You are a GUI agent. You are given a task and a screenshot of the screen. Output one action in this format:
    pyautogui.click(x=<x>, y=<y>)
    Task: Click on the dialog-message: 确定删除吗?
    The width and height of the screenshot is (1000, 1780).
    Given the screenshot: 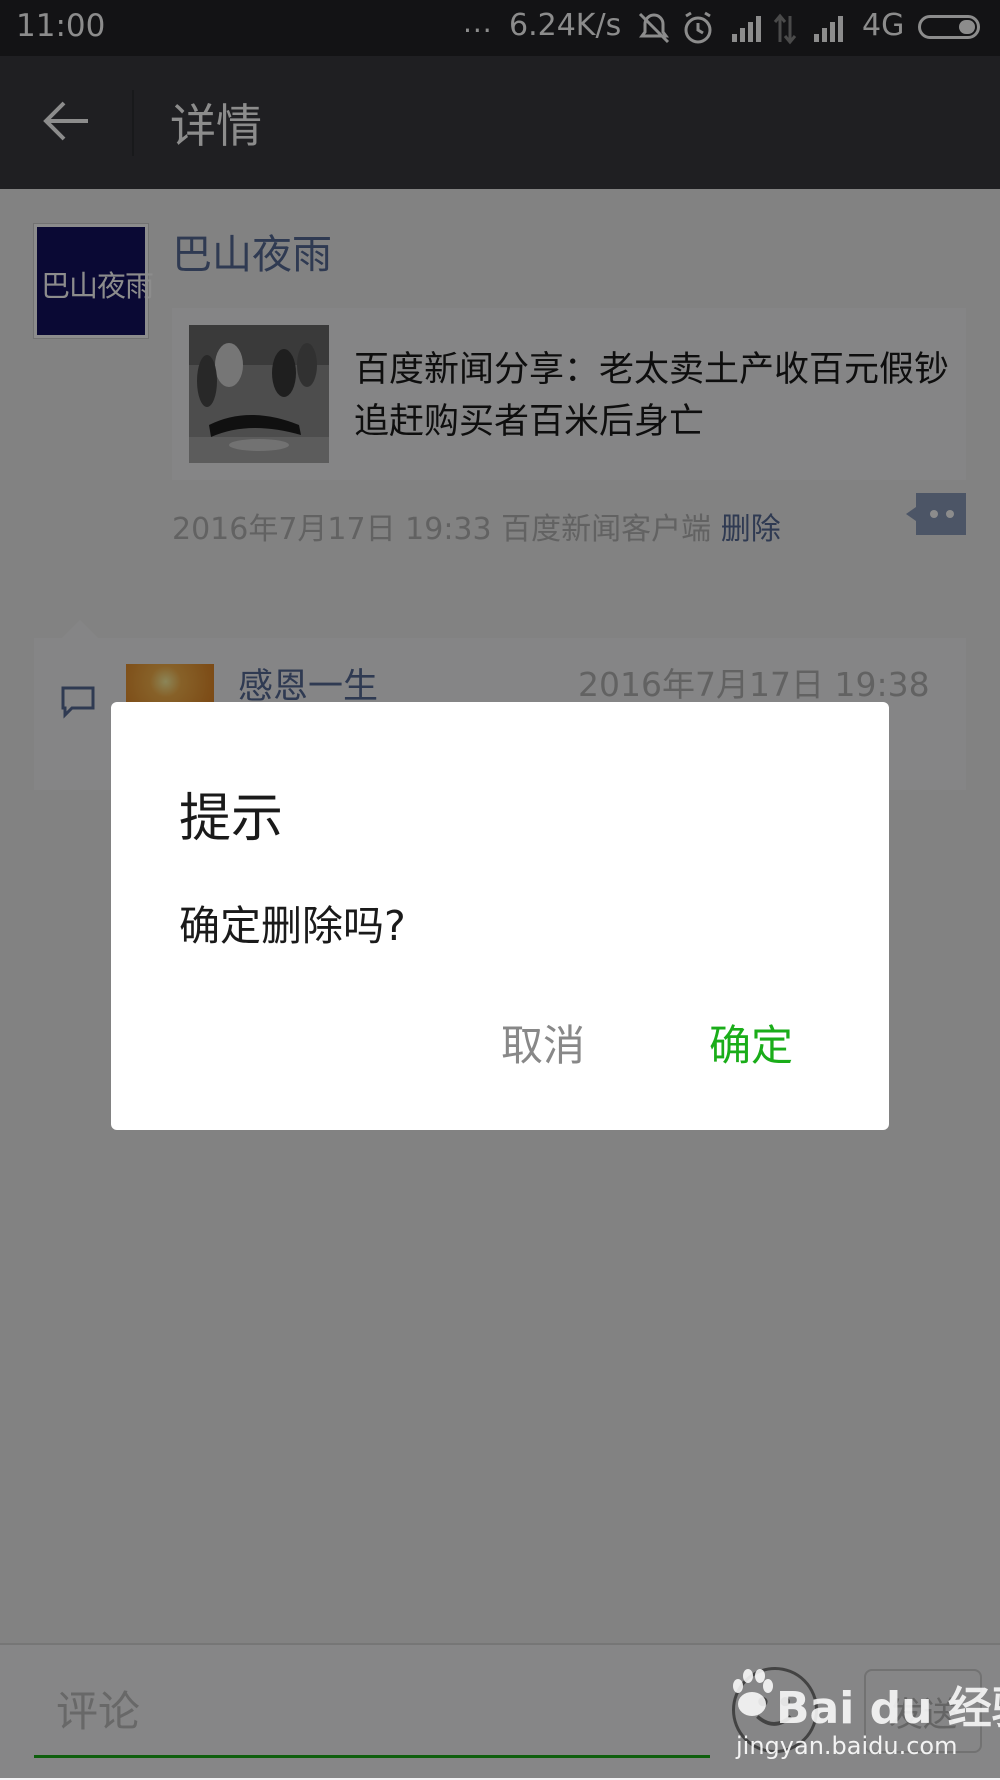 What is the action you would take?
    pyautogui.click(x=292, y=926)
    